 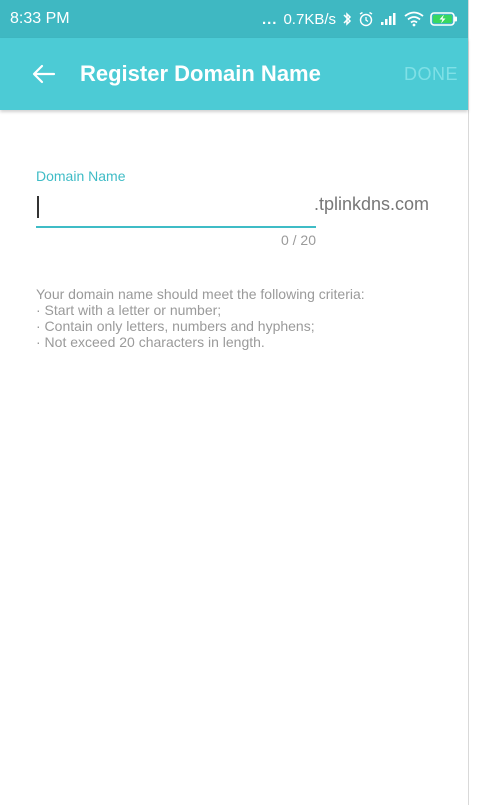 I want to click on domain-name-field: .tplinkdns.com, so click(x=243, y=210).